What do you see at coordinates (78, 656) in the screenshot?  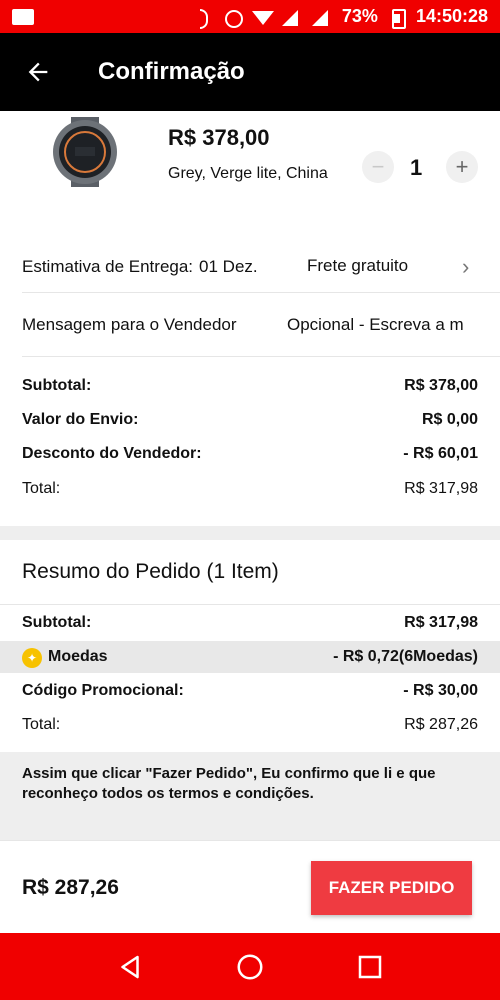 I see `coins-label: Moedas` at bounding box center [78, 656].